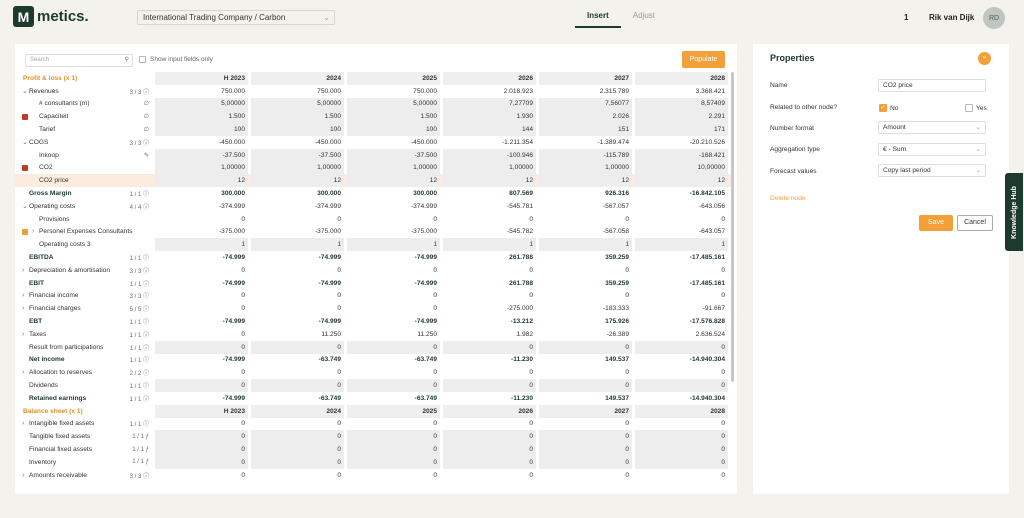 Image resolution: width=1024 pixels, height=518 pixels. What do you see at coordinates (585, 117) in the screenshot?
I see `input-cell: 2.026` at bounding box center [585, 117].